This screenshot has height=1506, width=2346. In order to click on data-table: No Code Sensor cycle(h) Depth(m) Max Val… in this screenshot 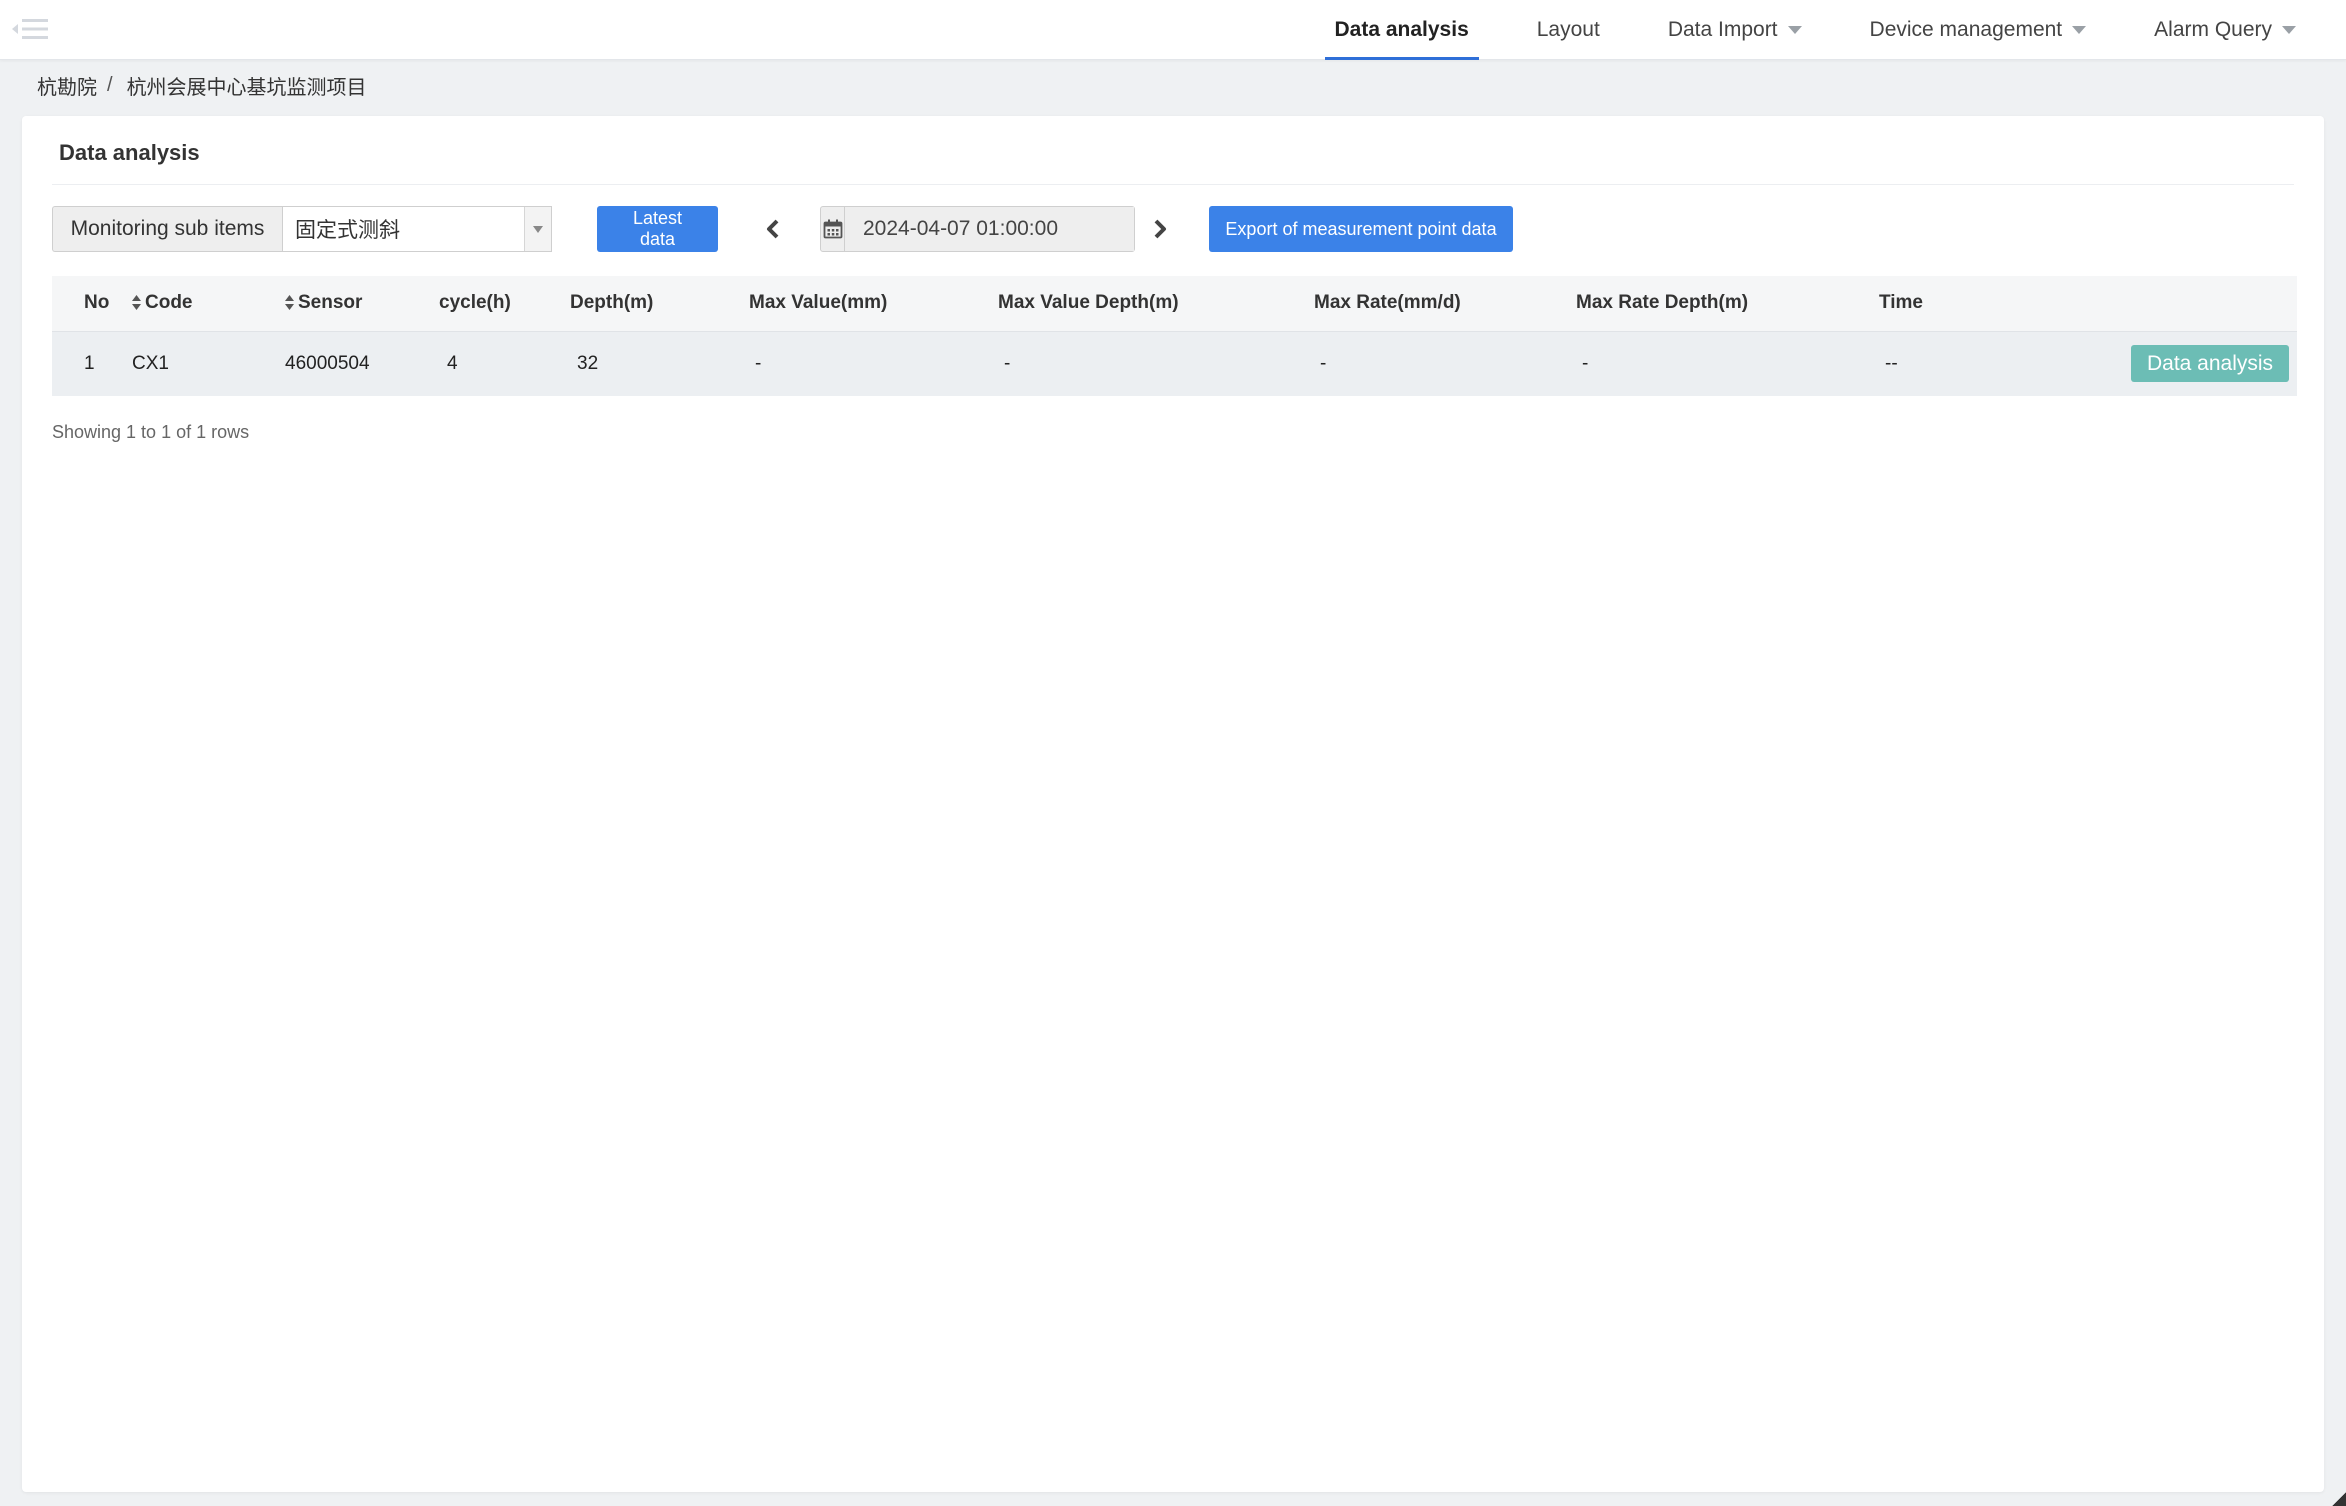, I will do `click(1174, 336)`.